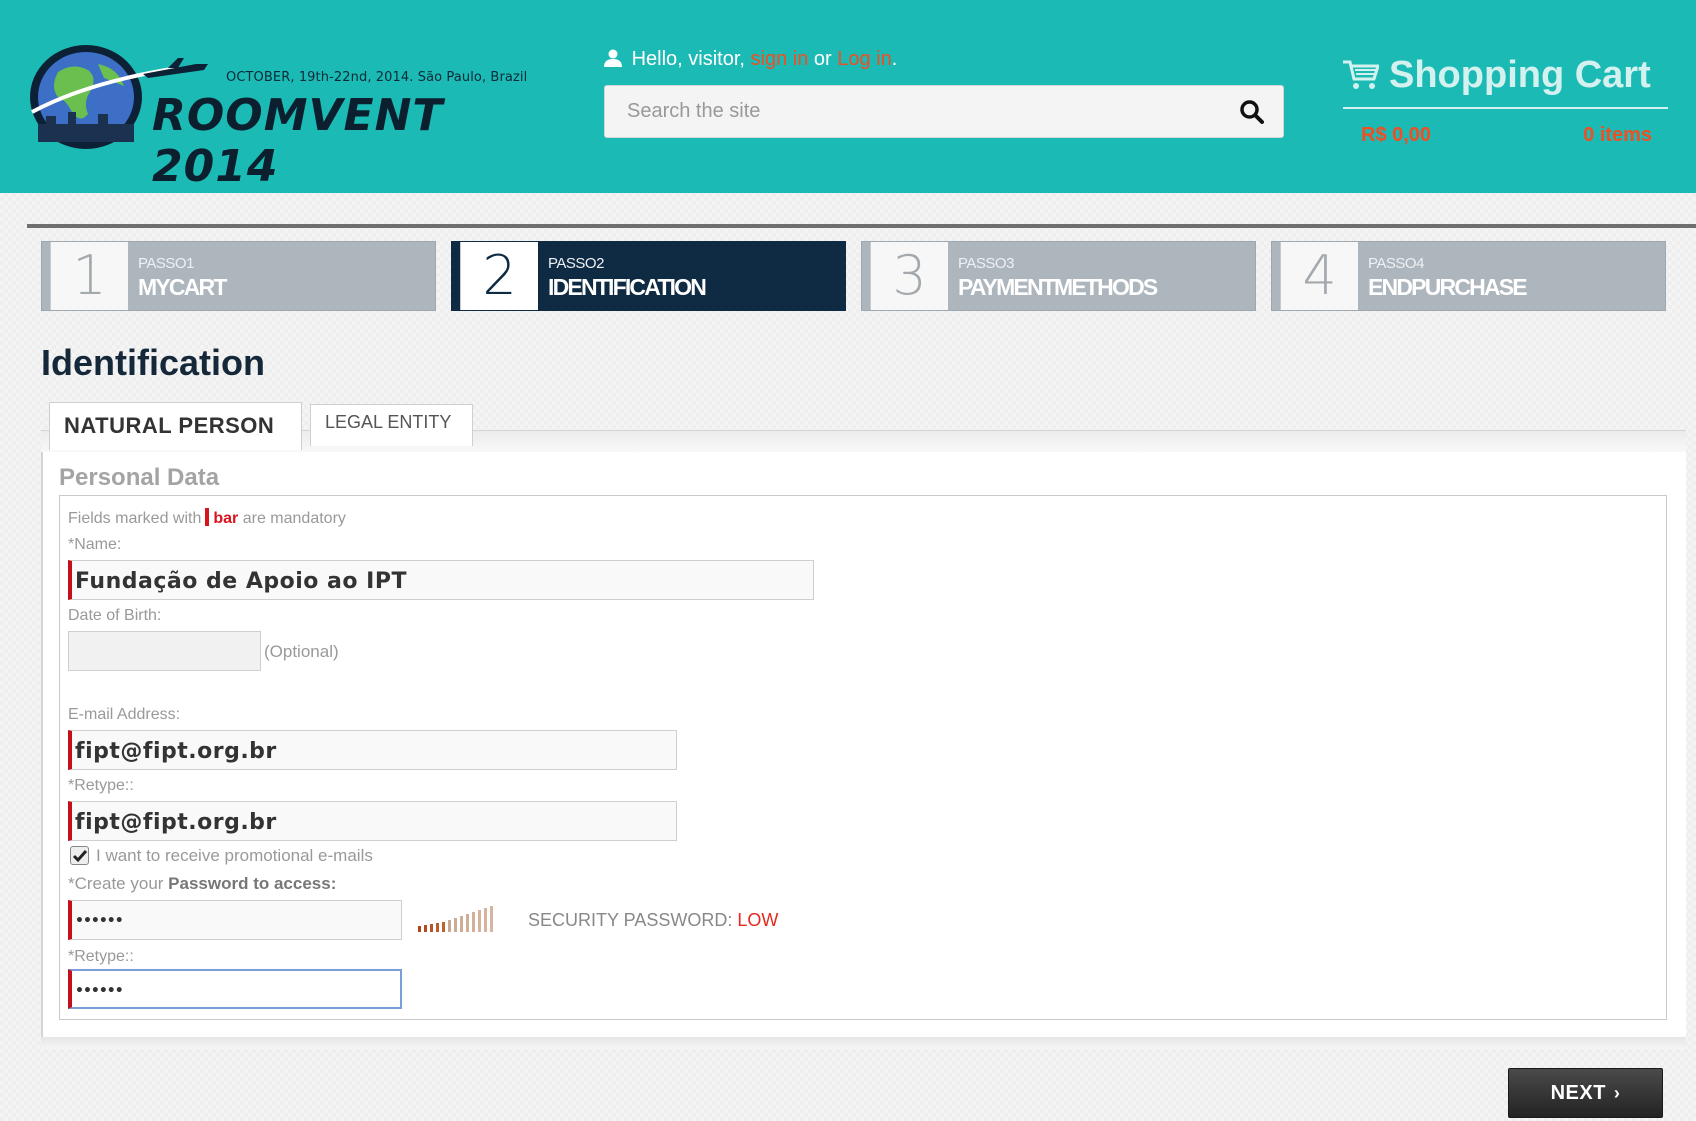 This screenshot has height=1121, width=1696. What do you see at coordinates (1448, 287) in the screenshot?
I see `step-name: ENDPURCHASE` at bounding box center [1448, 287].